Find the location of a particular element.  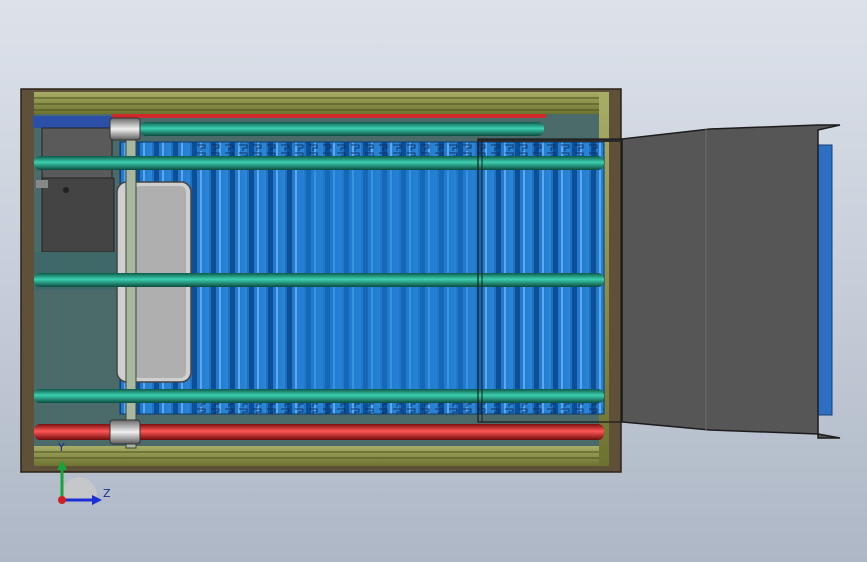

drive-motor is located at coordinates (75, 203).